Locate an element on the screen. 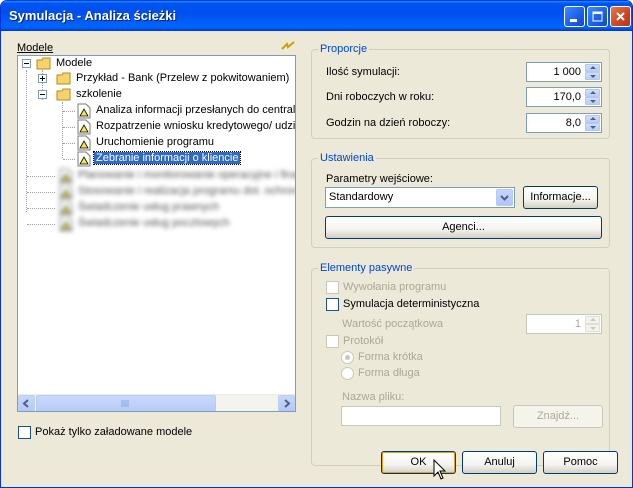 The width and height of the screenshot is (633, 488). arrow-right-icon is located at coordinates (287, 403).